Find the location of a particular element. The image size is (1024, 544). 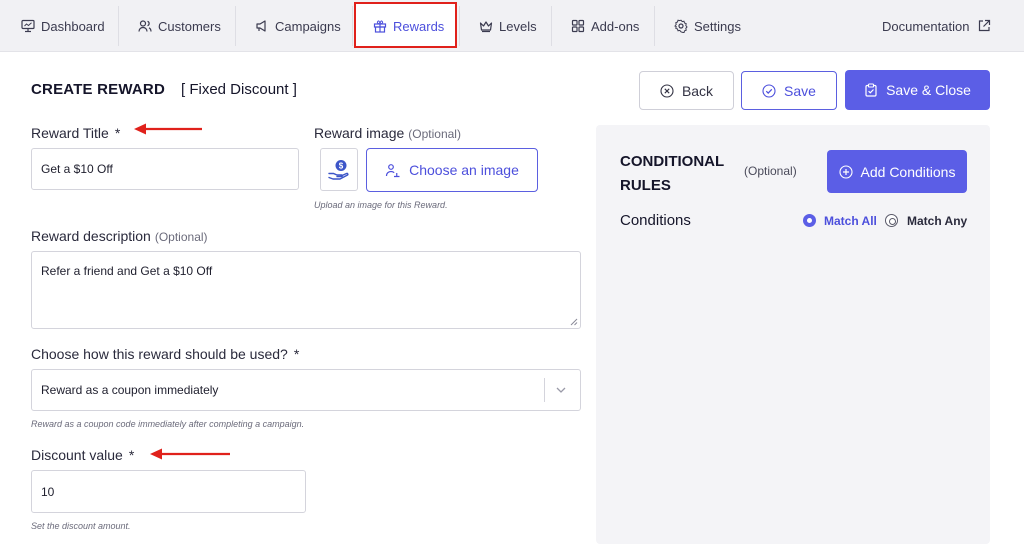

close-circle-icon is located at coordinates (667, 90).